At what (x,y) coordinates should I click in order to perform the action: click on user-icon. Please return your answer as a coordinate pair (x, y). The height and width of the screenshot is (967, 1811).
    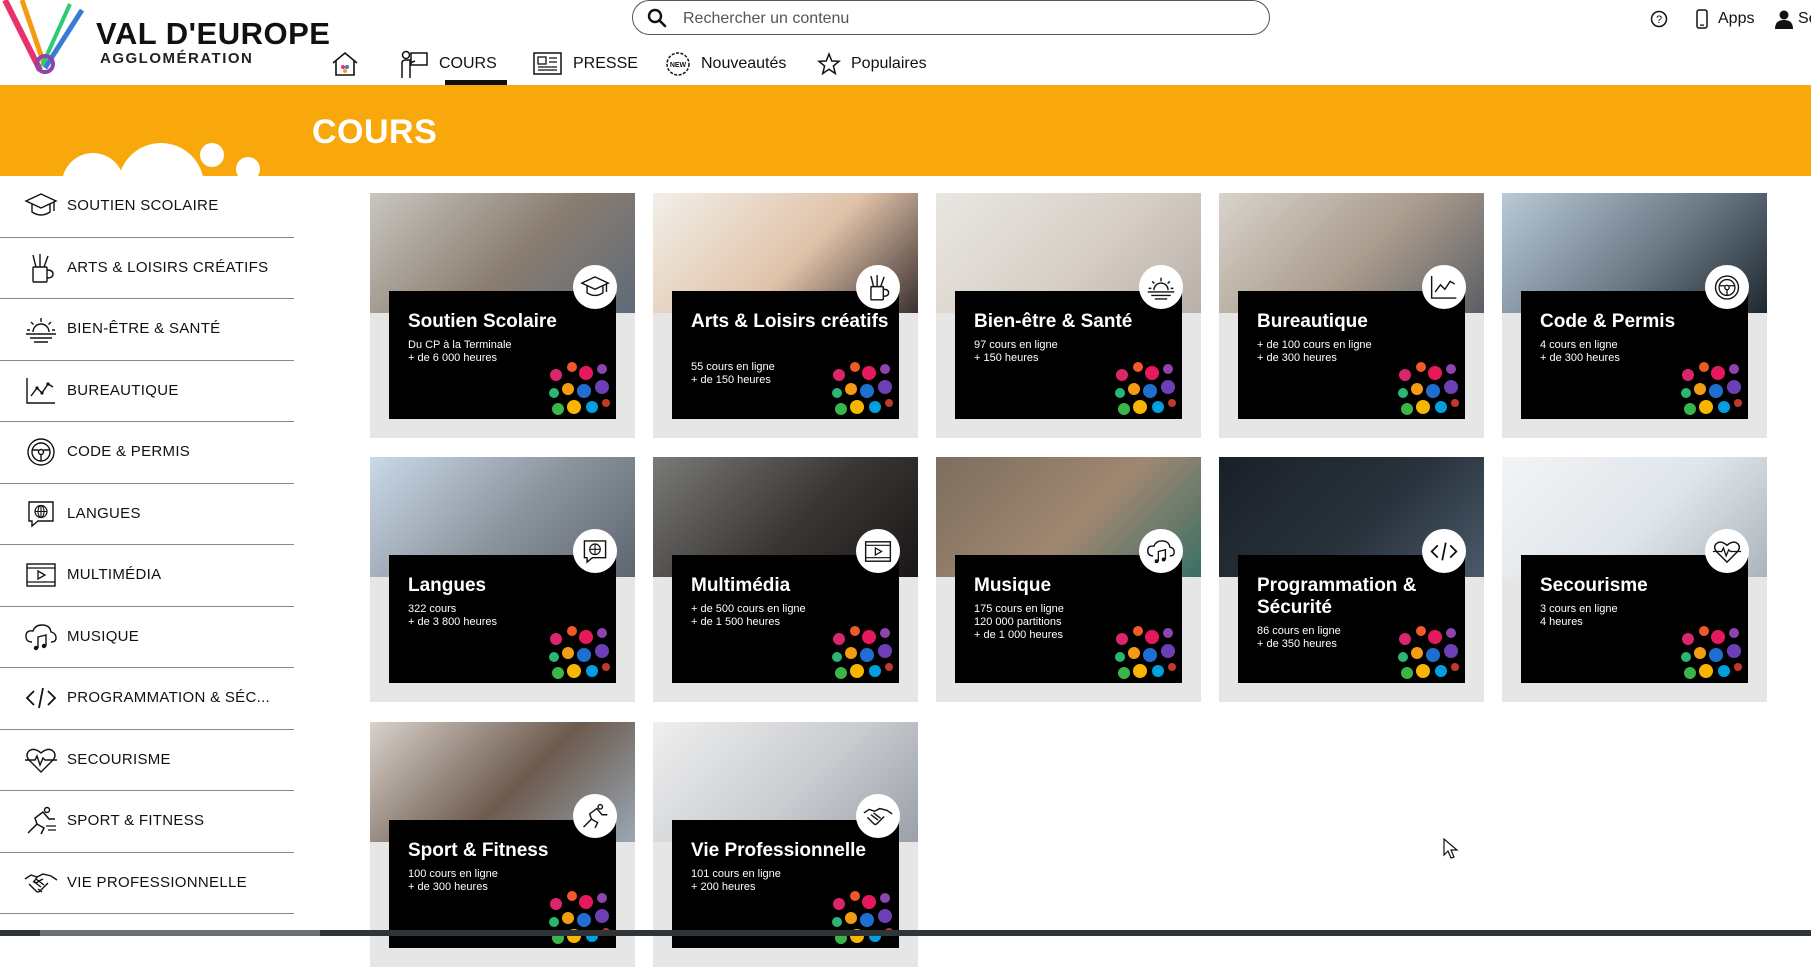
    Looking at the image, I should click on (1784, 19).